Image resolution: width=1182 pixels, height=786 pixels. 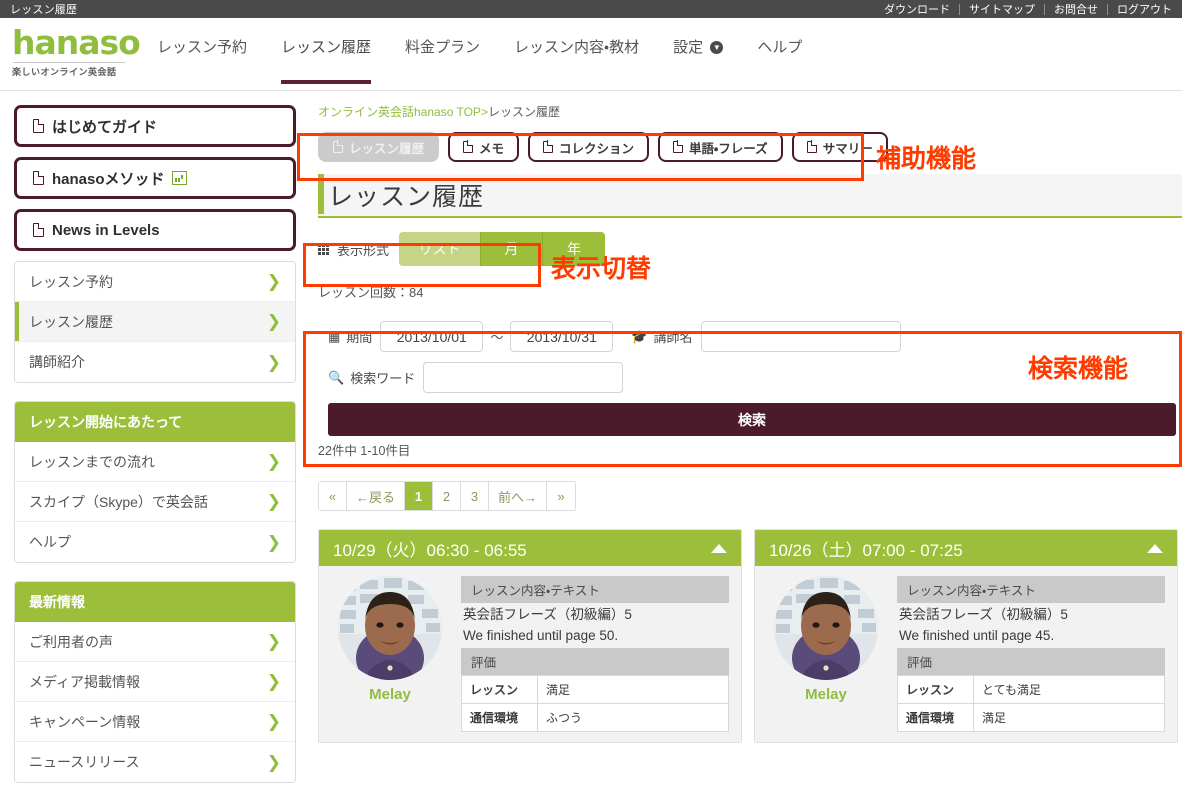 What do you see at coordinates (639, 336) in the screenshot?
I see `graduation-cap-icon: 🎓` at bounding box center [639, 336].